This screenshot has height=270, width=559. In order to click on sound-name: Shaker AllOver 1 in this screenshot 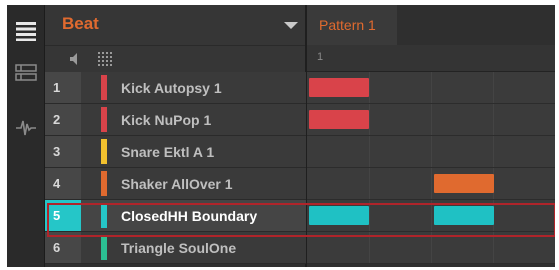, I will do `click(177, 184)`.